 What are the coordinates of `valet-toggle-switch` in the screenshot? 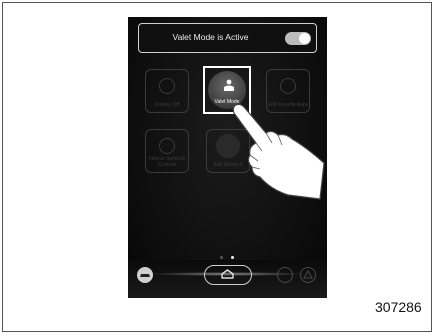 It's located at (298, 38).